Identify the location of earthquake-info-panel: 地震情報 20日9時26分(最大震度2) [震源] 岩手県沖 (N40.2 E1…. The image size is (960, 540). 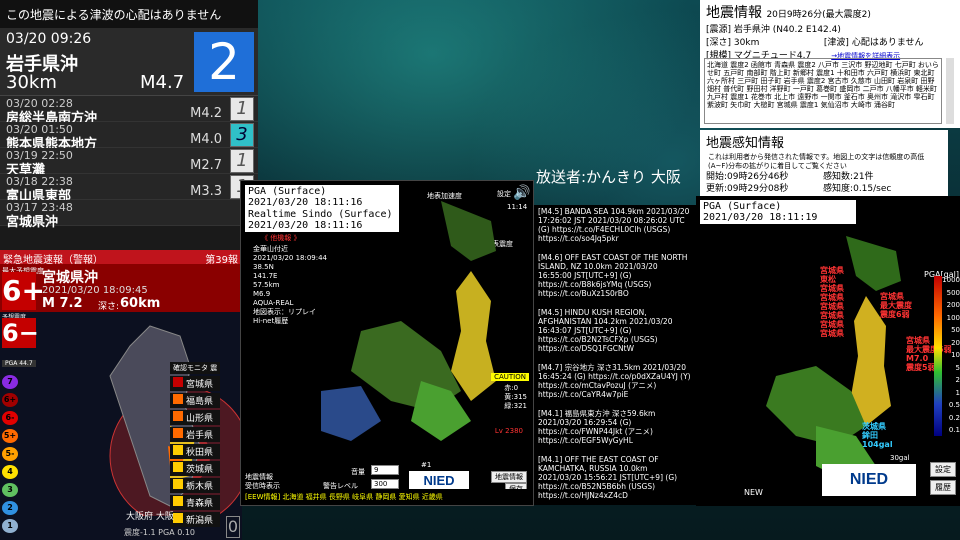
(830, 64).